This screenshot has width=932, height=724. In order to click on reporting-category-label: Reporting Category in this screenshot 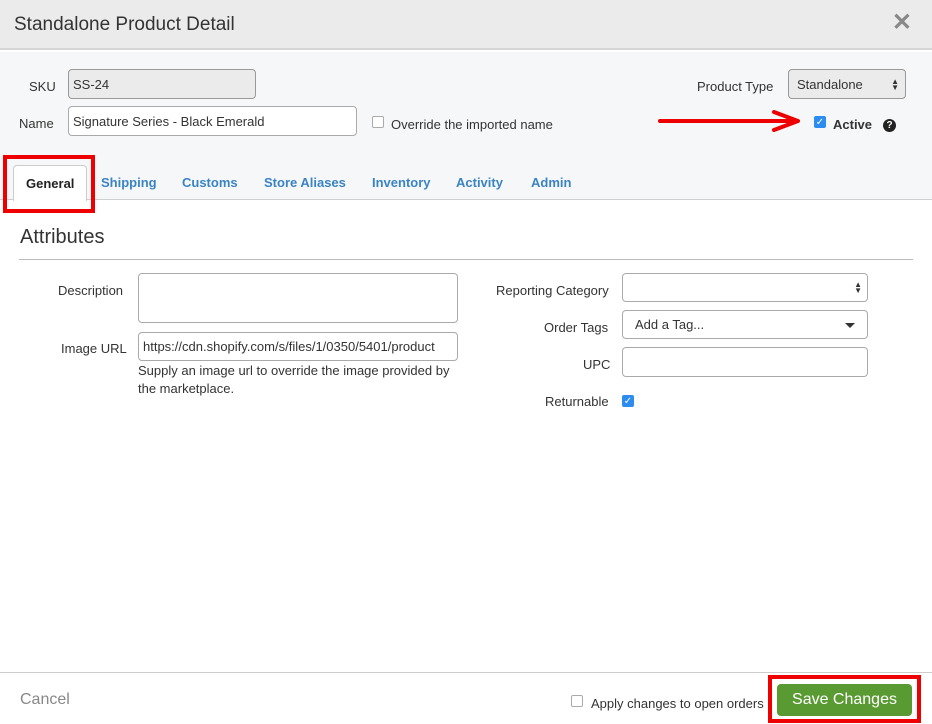, I will do `click(552, 290)`.